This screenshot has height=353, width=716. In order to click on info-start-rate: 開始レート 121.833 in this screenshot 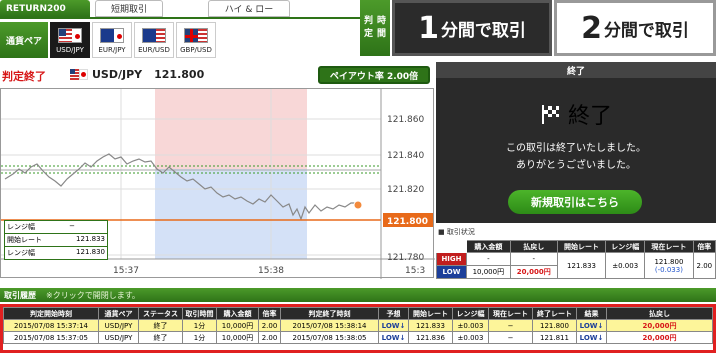, I will do `click(56, 240)`.